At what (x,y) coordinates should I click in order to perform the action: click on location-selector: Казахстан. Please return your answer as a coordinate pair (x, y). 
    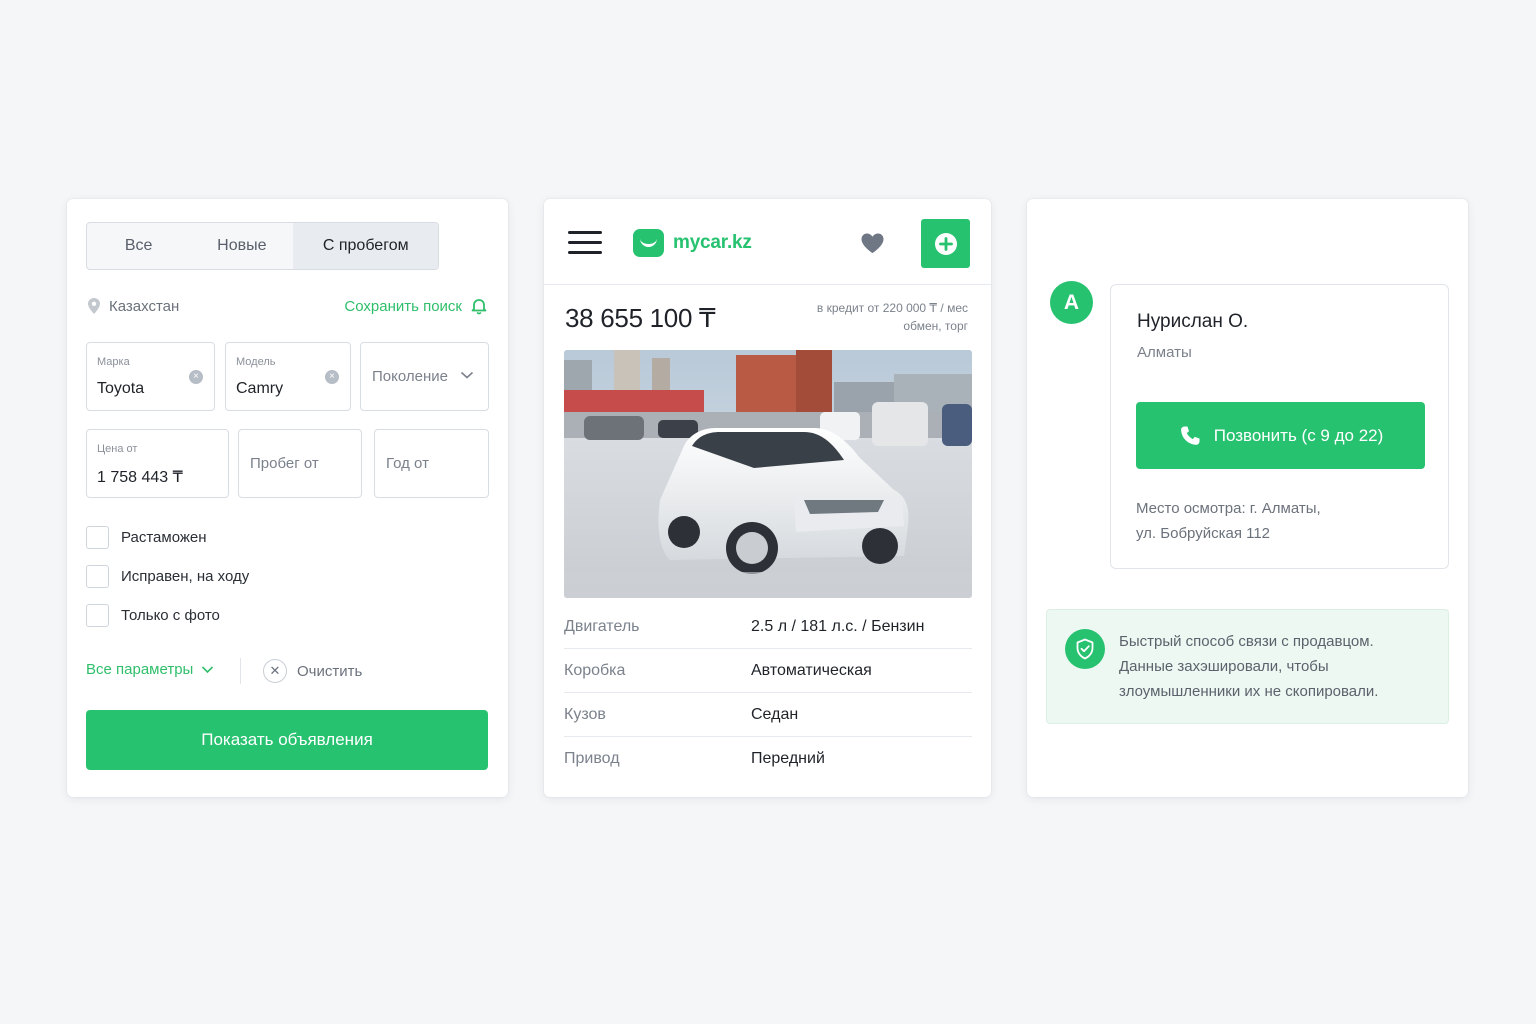
    Looking at the image, I should click on (132, 306).